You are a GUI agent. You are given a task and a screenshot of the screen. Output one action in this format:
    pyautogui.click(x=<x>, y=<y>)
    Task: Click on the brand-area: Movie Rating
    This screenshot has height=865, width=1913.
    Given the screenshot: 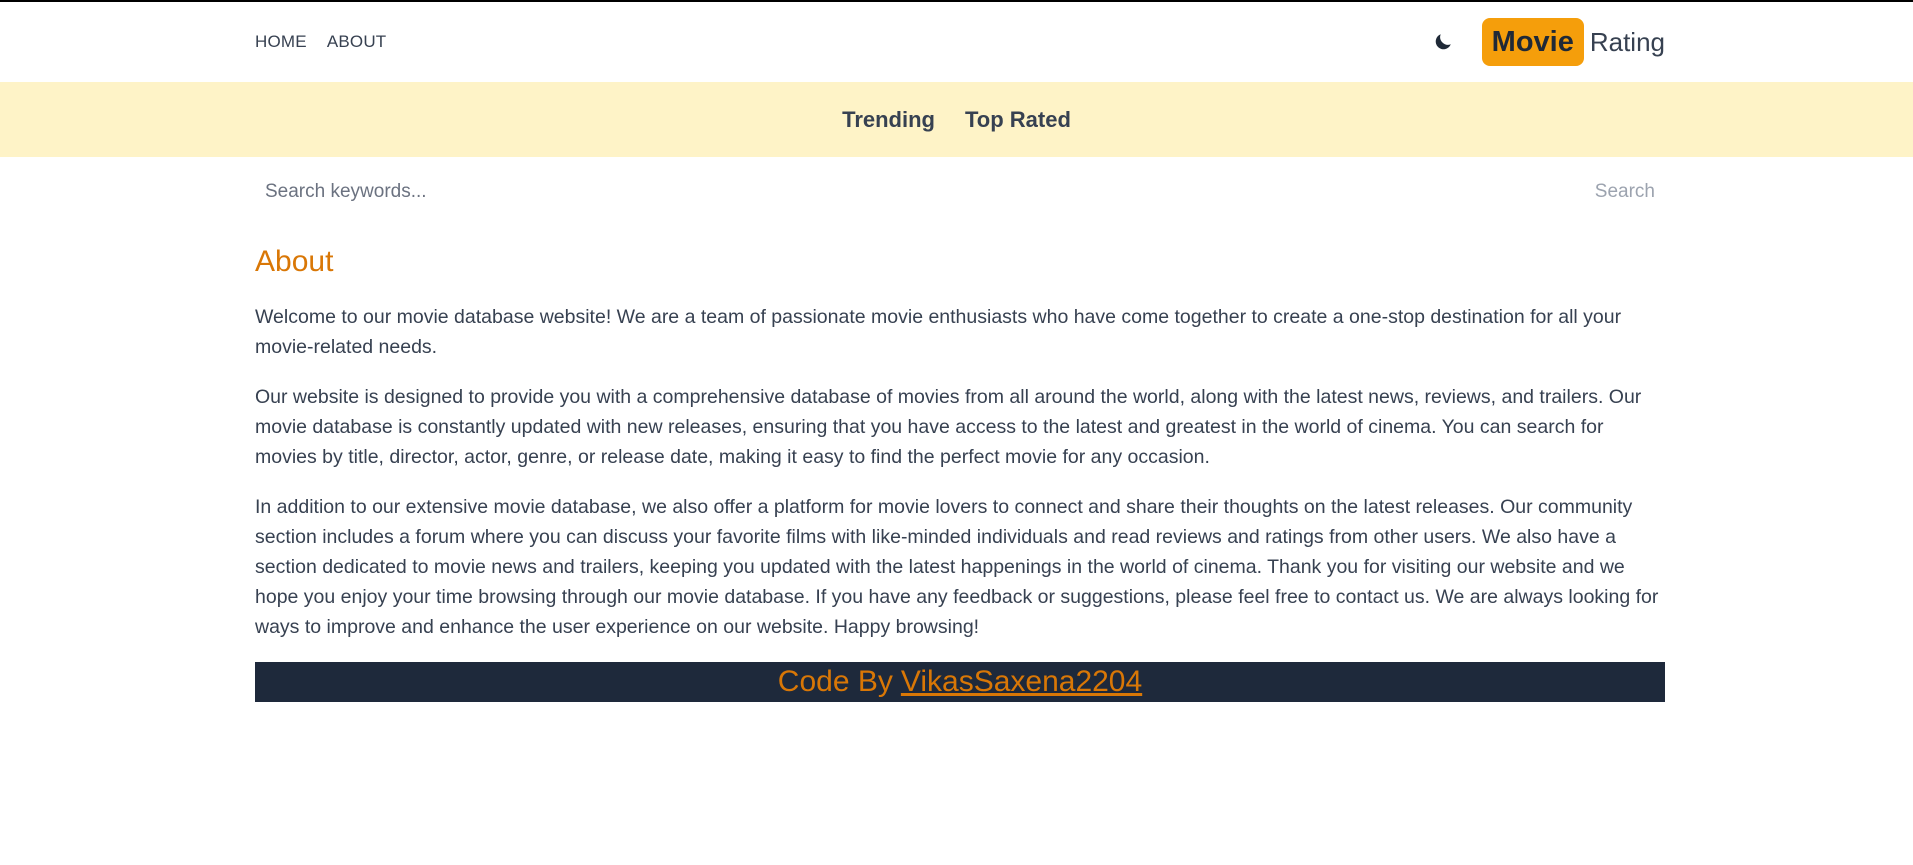 What is the action you would take?
    pyautogui.click(x=1547, y=42)
    